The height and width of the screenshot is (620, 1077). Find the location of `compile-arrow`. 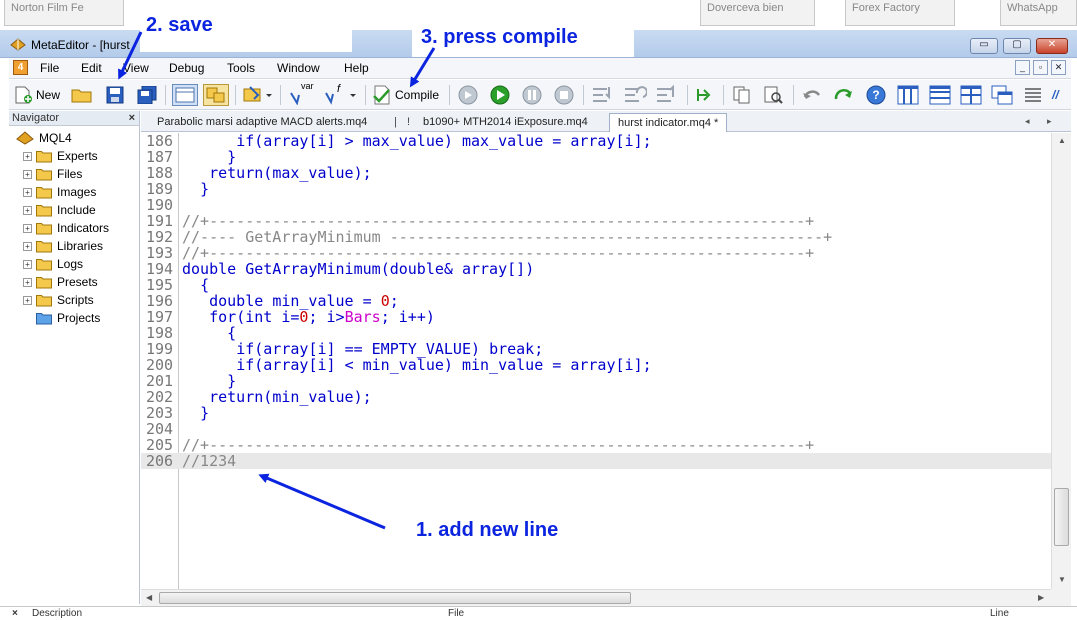

compile-arrow is located at coordinates (422, 67).